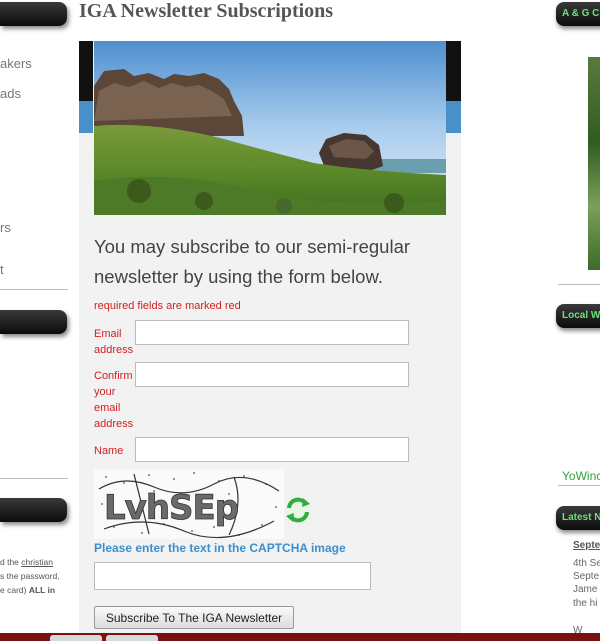  What do you see at coordinates (586, 563) in the screenshot?
I see `news-line: 4th Se` at bounding box center [586, 563].